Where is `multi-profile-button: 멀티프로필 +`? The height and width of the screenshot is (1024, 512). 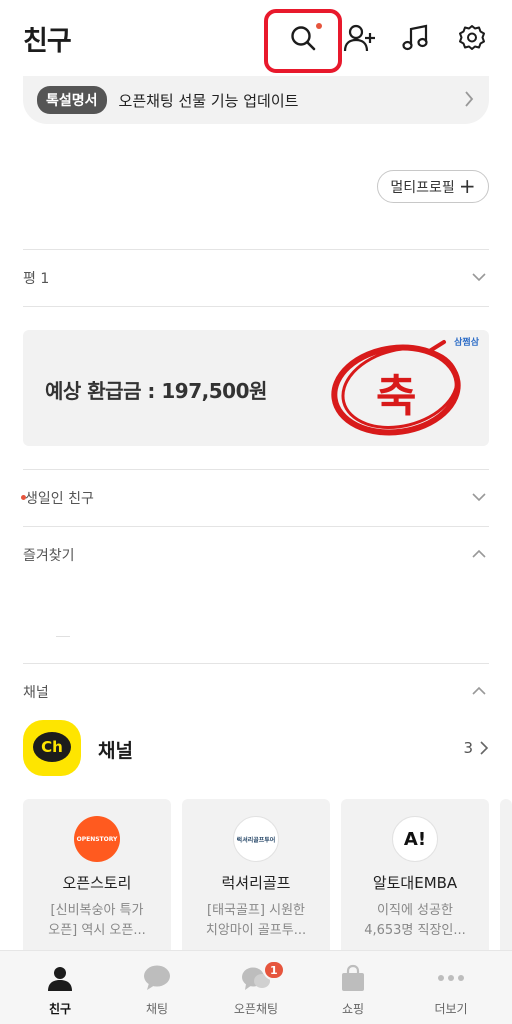 multi-profile-button: 멀티프로필 + is located at coordinates (433, 186).